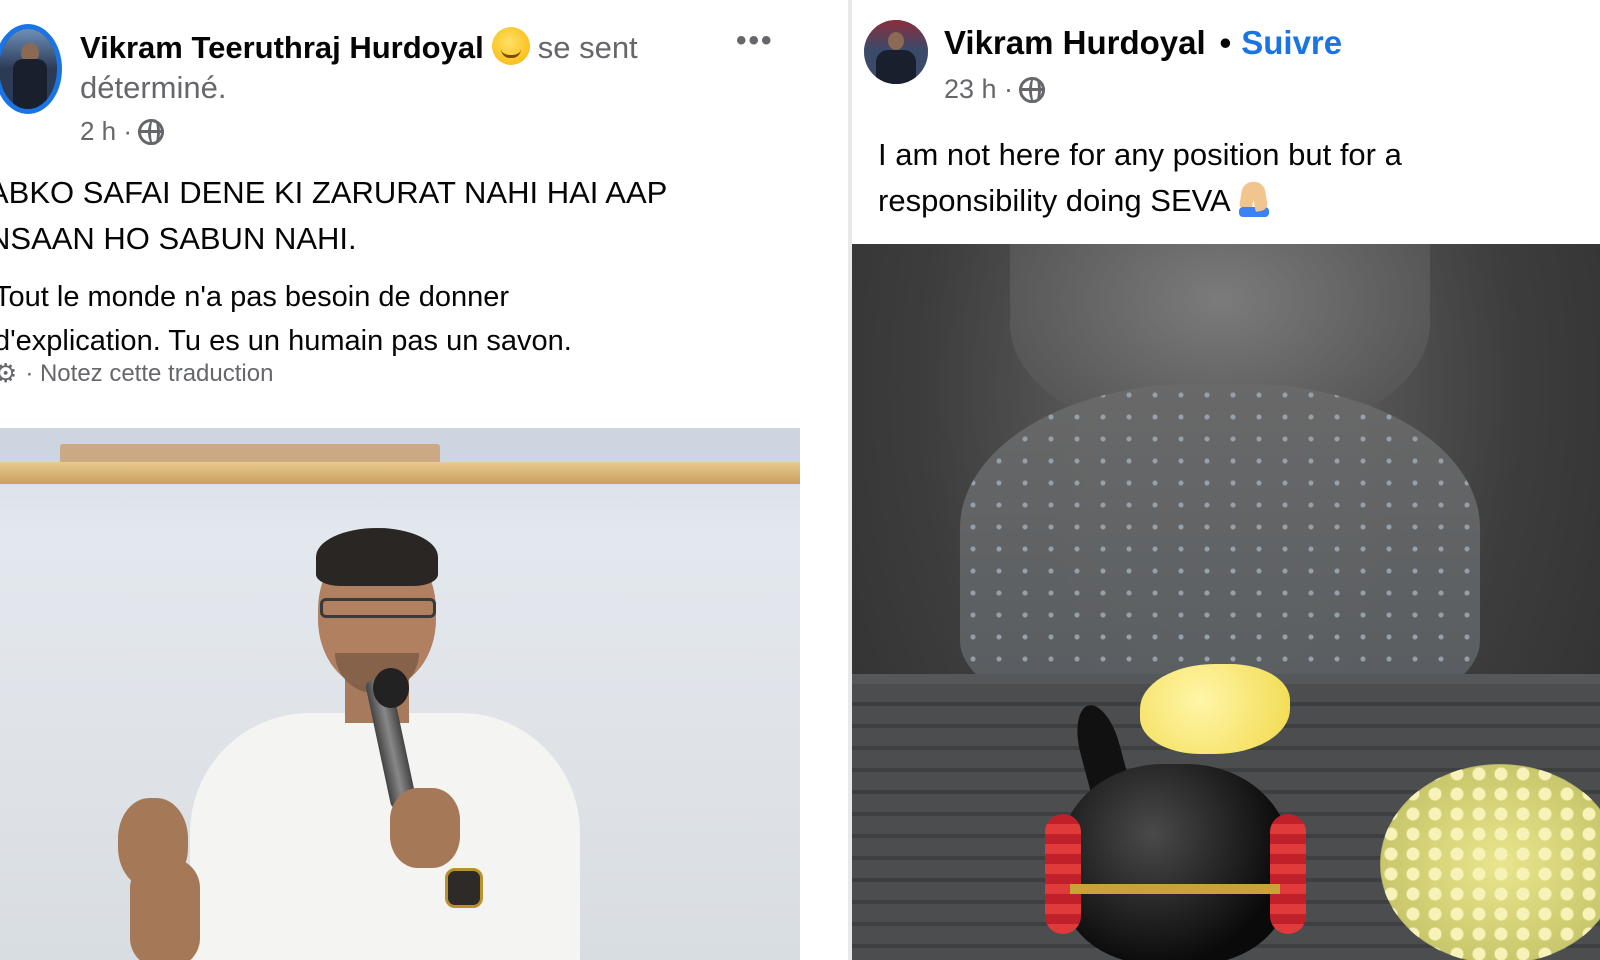 This screenshot has height=960, width=1600. What do you see at coordinates (400, 473) in the screenshot?
I see `photo-shelf` at bounding box center [400, 473].